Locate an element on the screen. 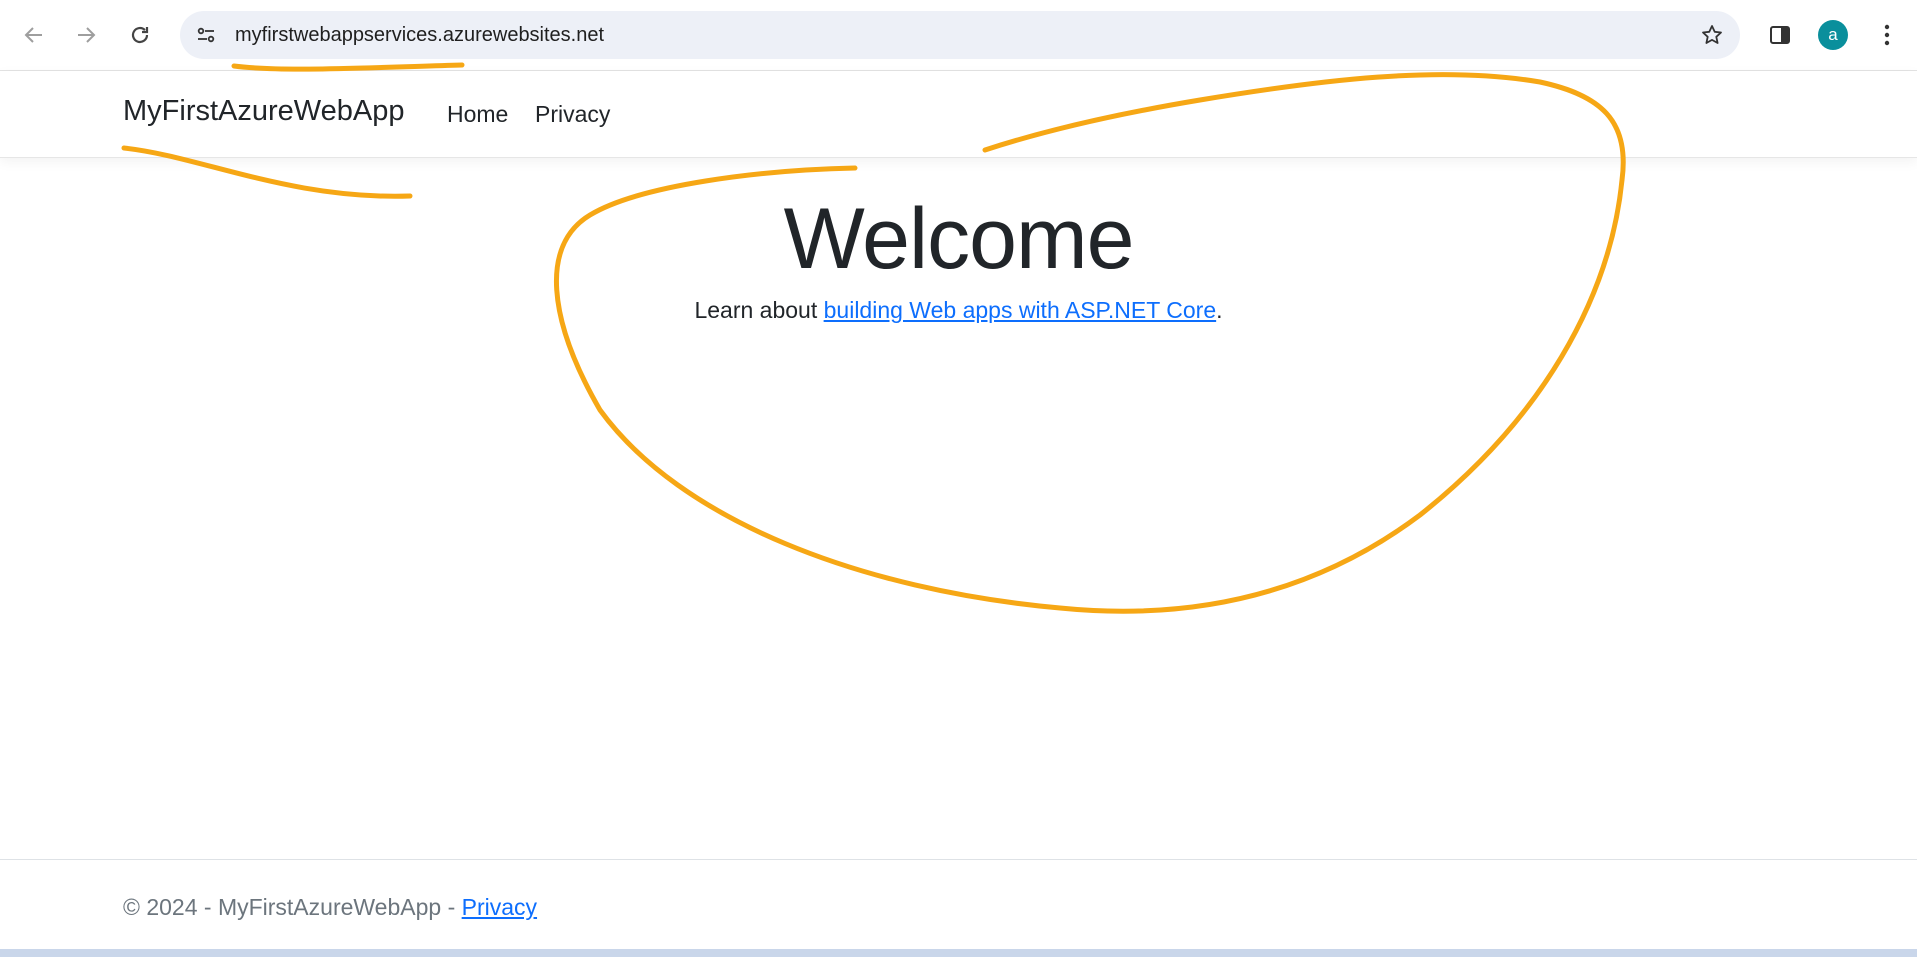 Image resolution: width=1917 pixels, height=957 pixels. site-info-button is located at coordinates (206, 35).